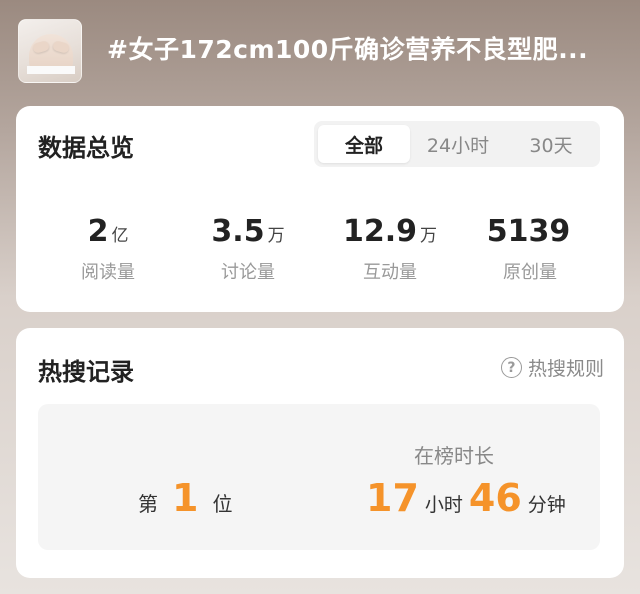  I want to click on stat-read-count: 2亿 阅读量, so click(108, 249).